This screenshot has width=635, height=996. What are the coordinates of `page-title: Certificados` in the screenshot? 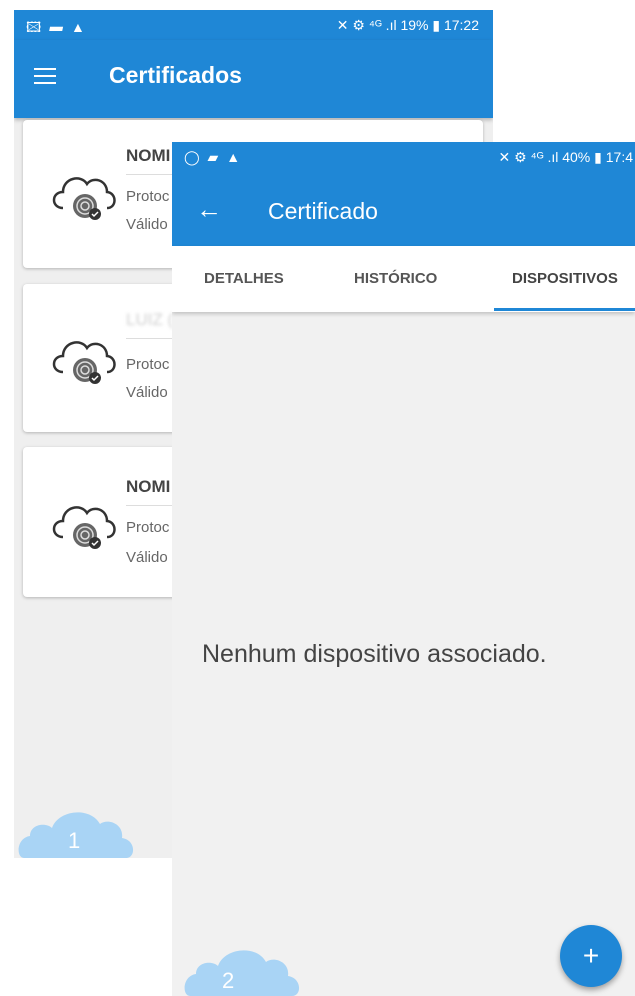 It's located at (175, 75).